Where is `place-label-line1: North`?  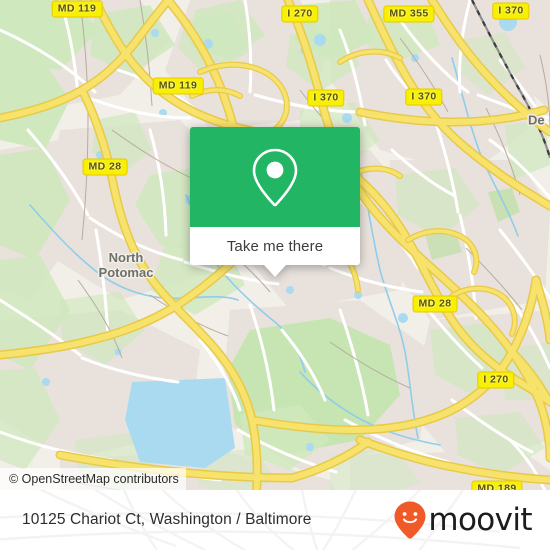
place-label-line1: North is located at coordinates (126, 257).